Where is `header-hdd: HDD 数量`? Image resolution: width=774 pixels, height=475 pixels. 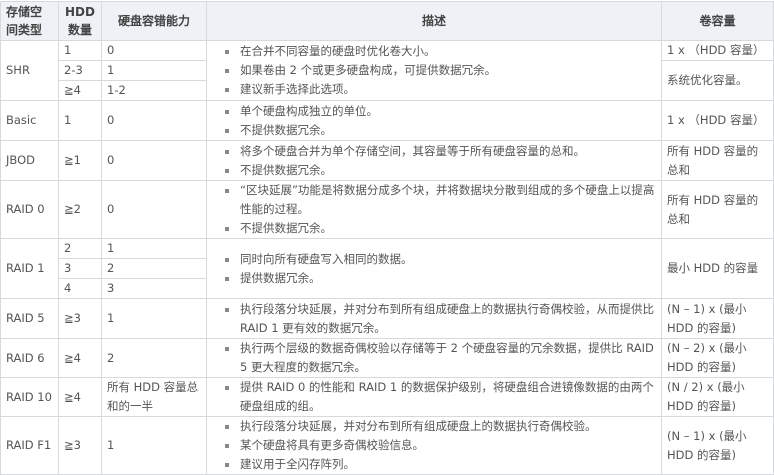
header-hdd: HDD 数量 is located at coordinates (80, 21).